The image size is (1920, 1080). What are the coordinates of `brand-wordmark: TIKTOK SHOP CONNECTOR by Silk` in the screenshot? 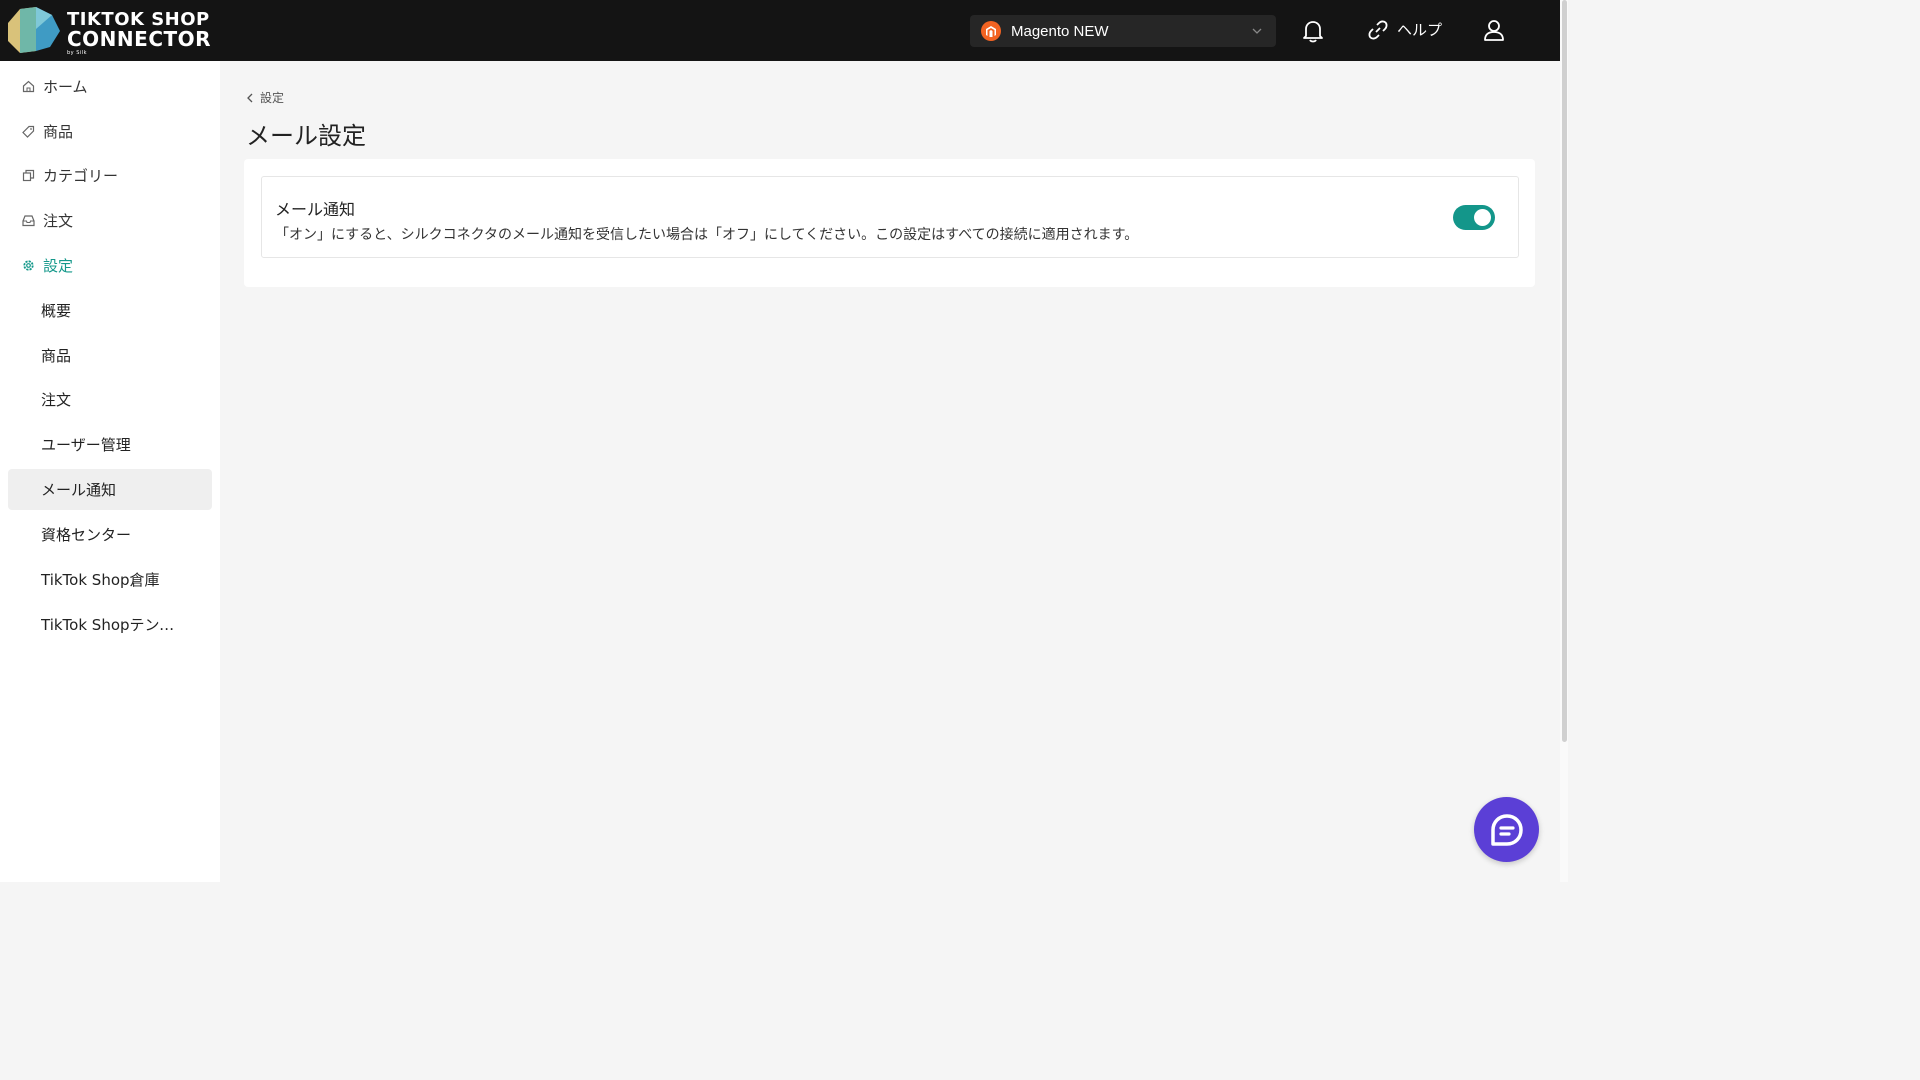 It's located at (139, 34).